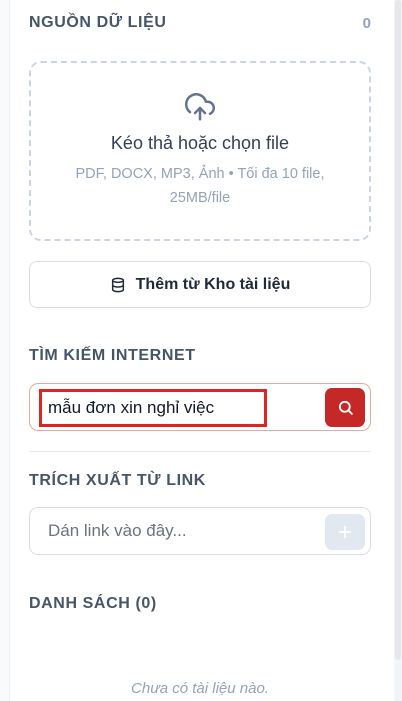 This screenshot has height=701, width=402. I want to click on web-search-box, so click(200, 407).